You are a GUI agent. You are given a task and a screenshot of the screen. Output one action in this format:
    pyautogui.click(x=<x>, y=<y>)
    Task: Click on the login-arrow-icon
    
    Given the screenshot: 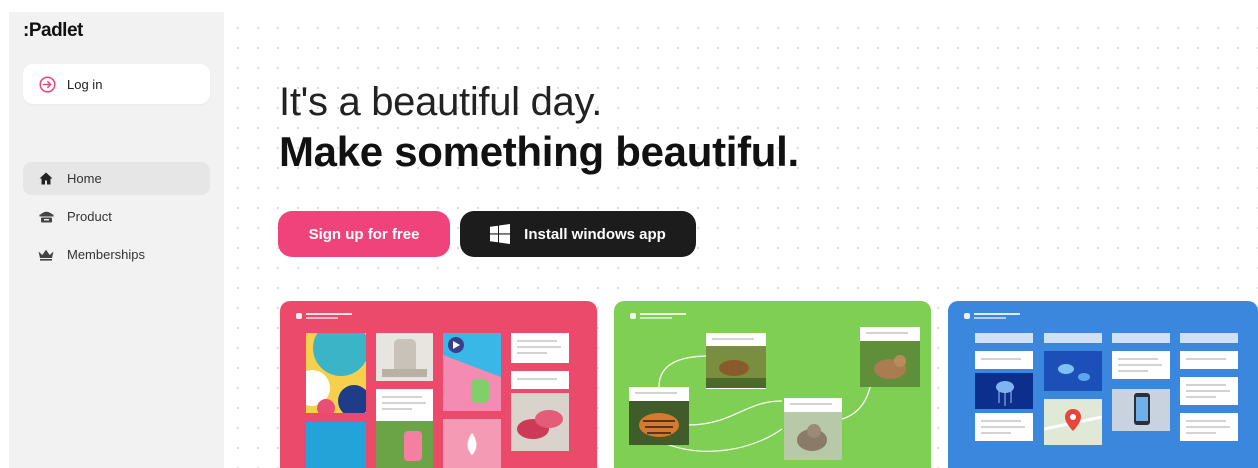 What is the action you would take?
    pyautogui.click(x=47, y=84)
    